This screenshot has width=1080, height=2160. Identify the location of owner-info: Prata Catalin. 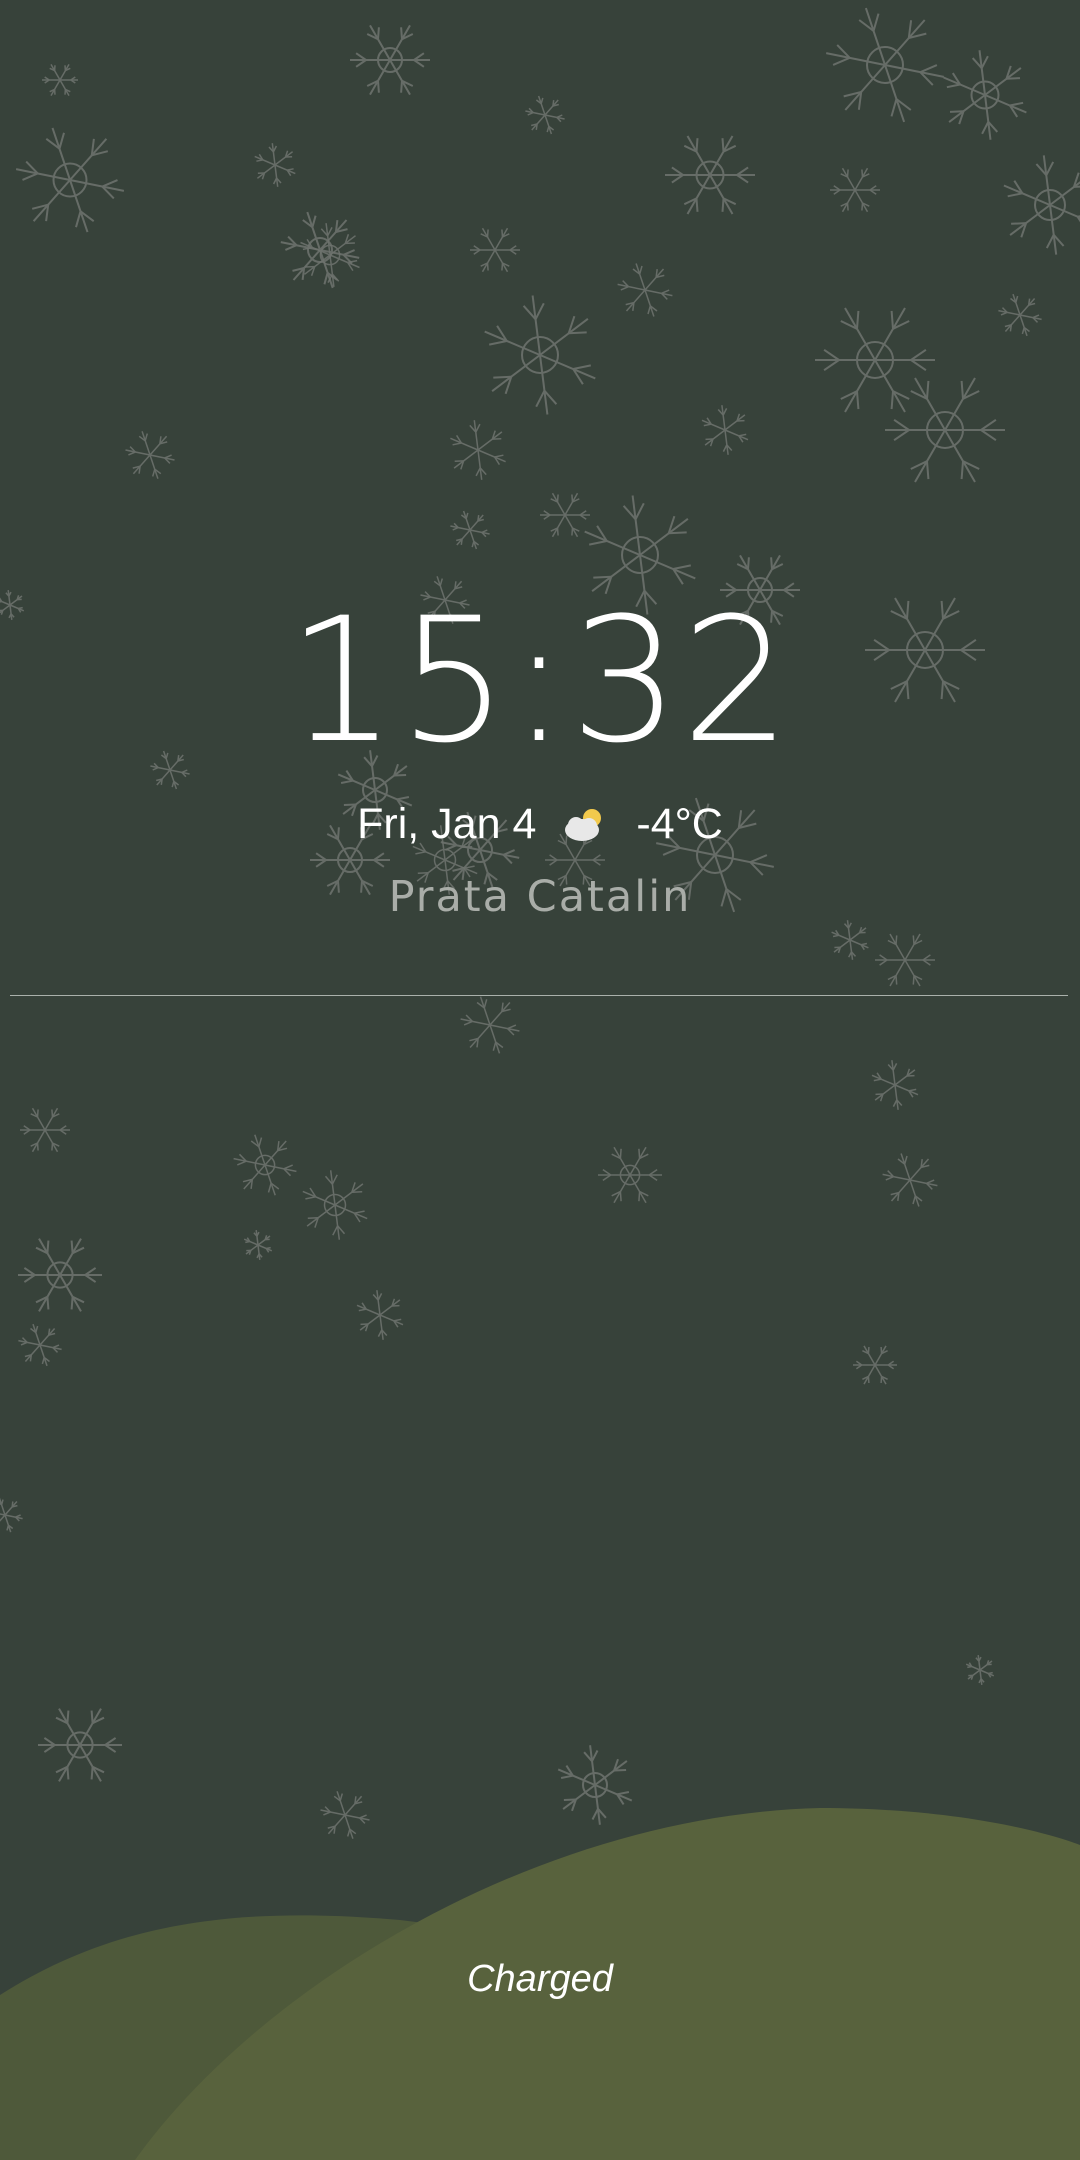
(540, 897).